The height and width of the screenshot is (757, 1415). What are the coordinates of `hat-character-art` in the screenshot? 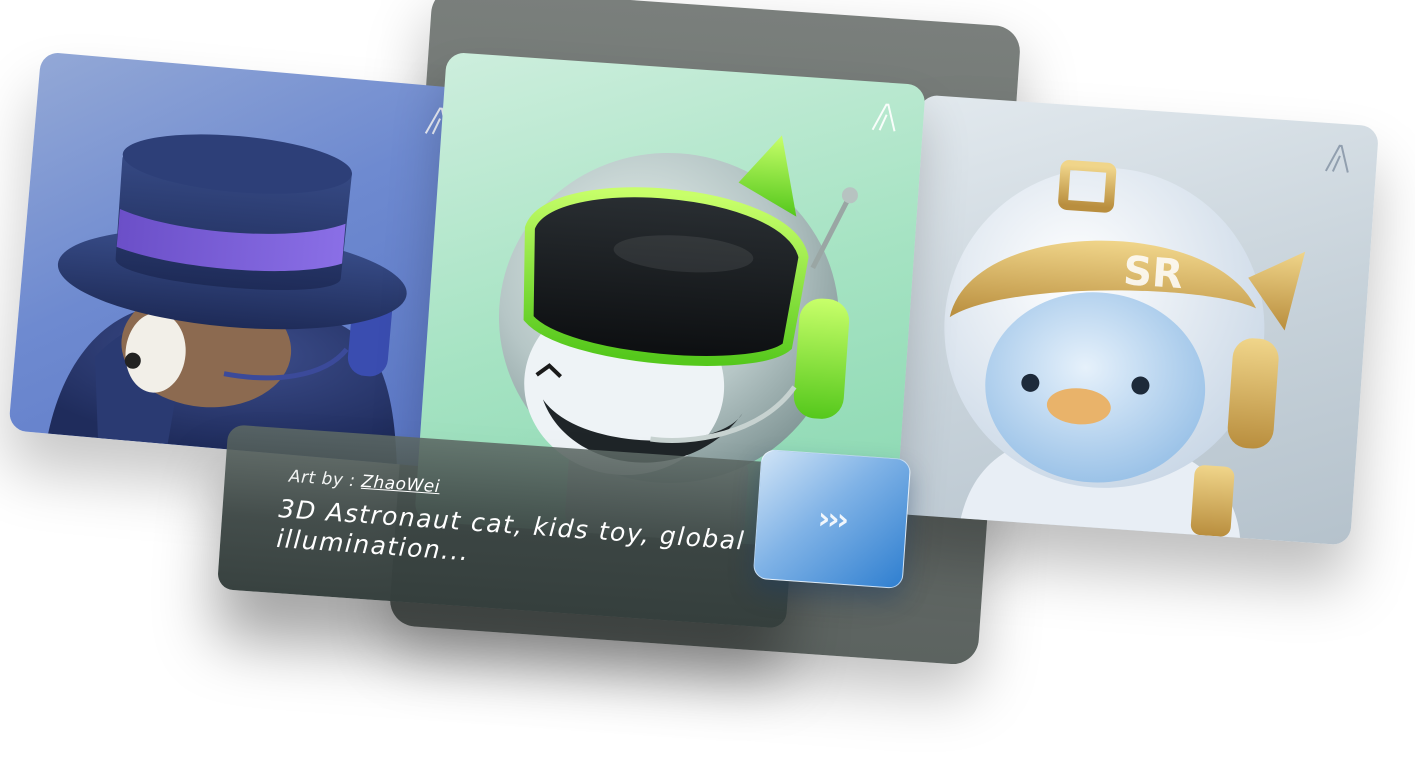 It's located at (227, 299).